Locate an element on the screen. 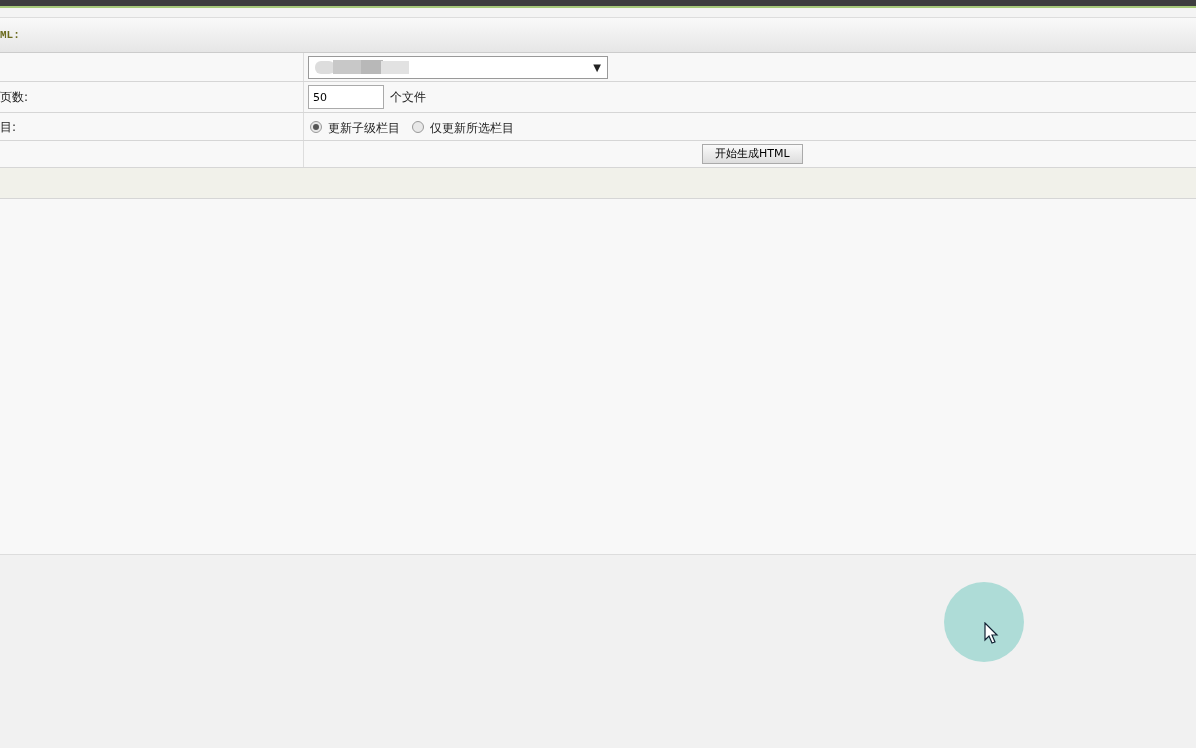  radio-label: 更新子级栏目 is located at coordinates (364, 128).